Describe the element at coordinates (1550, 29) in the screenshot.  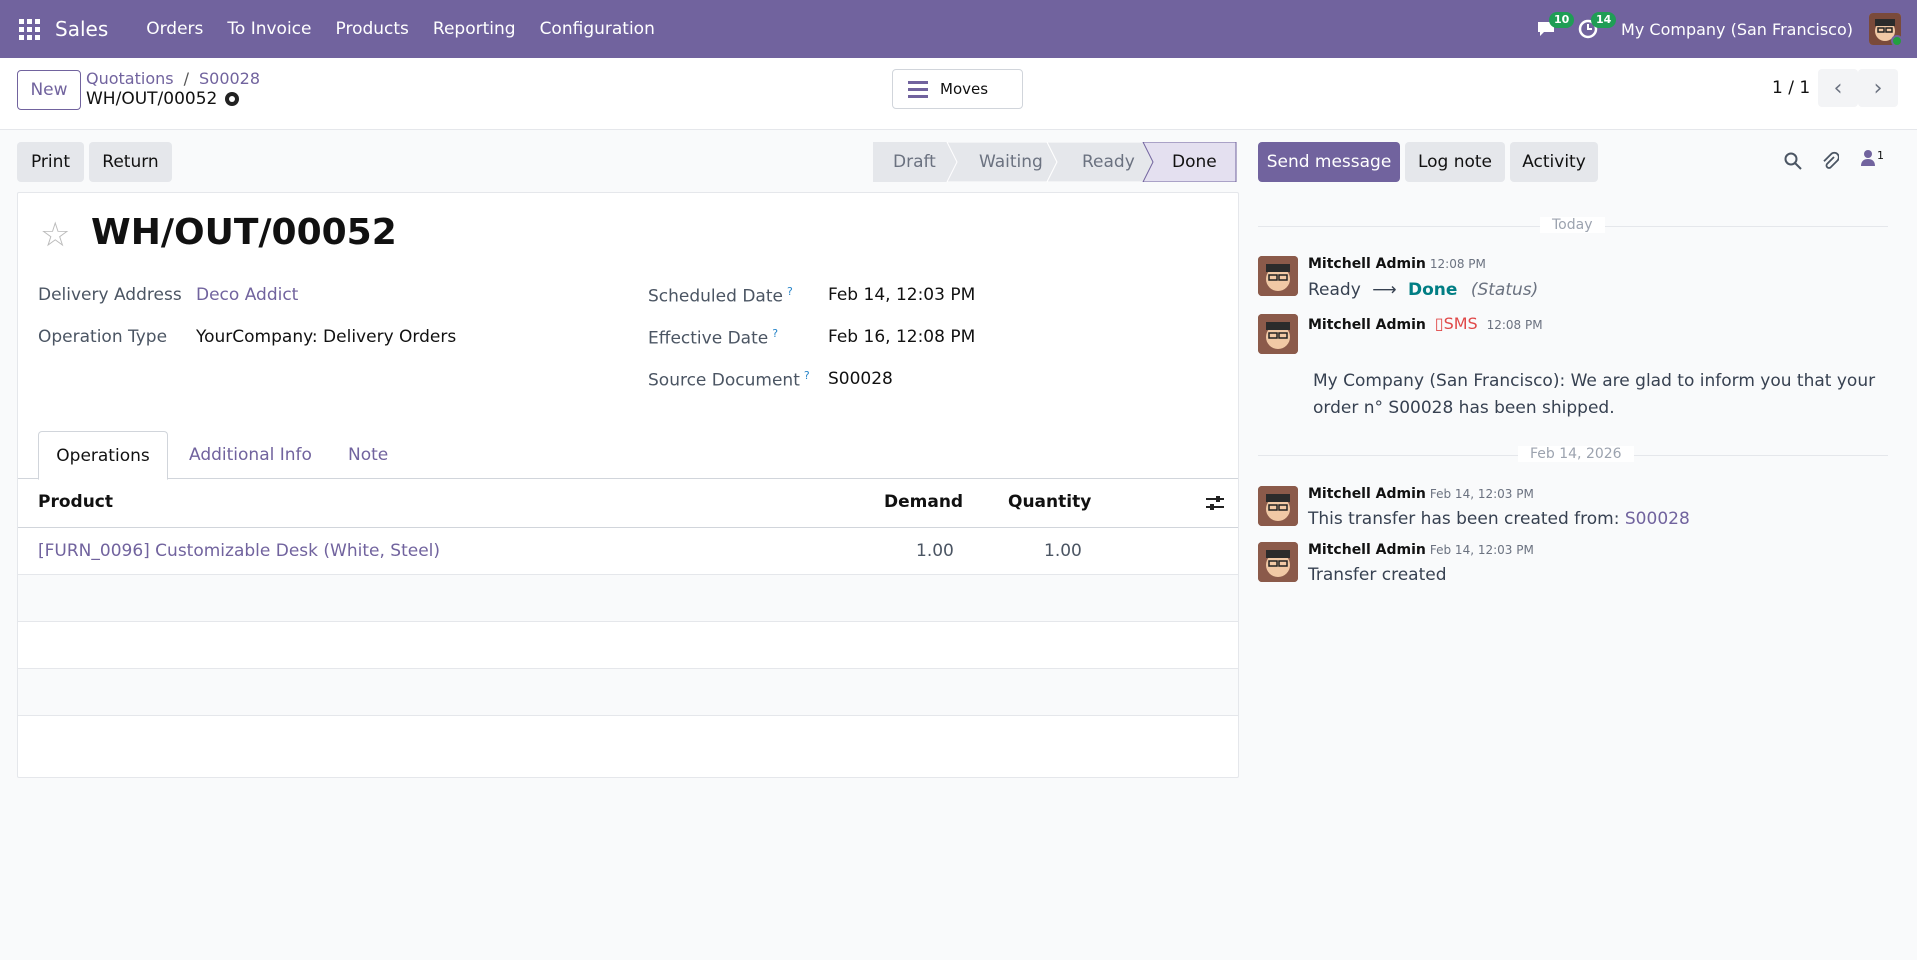
I see `messages-button: 10` at that location.